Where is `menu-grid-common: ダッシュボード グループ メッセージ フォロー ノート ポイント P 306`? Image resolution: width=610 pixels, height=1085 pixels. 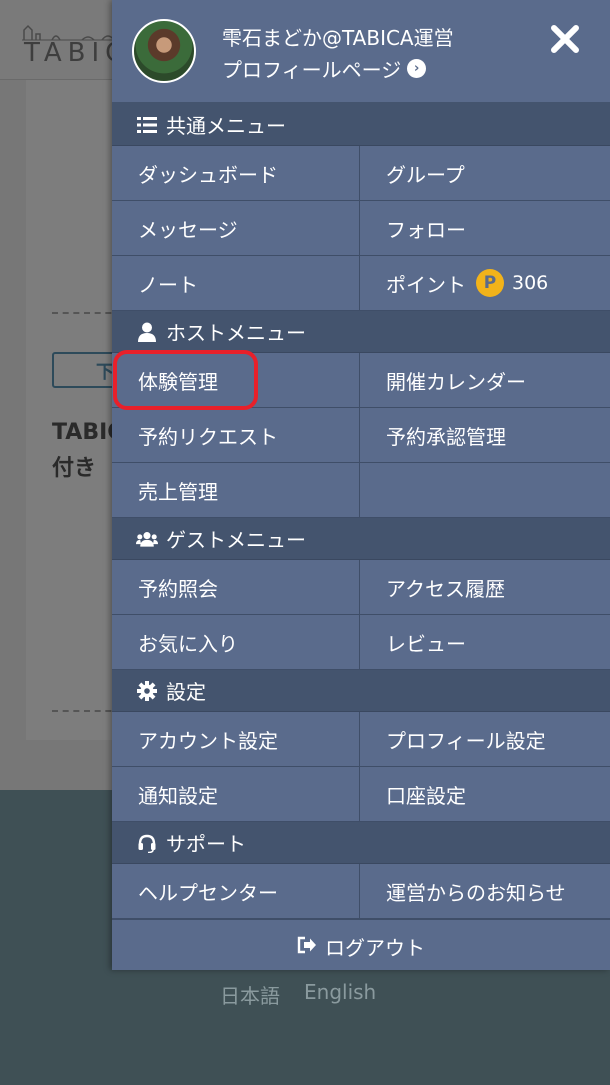
menu-grid-common: ダッシュボード グループ メッセージ フォロー ノート ポイント P 306 is located at coordinates (361, 228).